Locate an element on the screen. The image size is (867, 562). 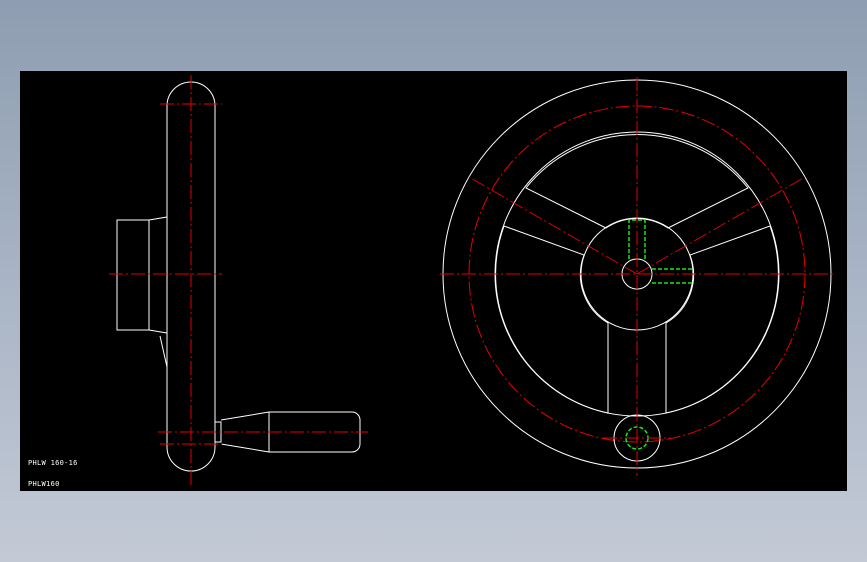
spoke-centerline-left is located at coordinates (553, 225).